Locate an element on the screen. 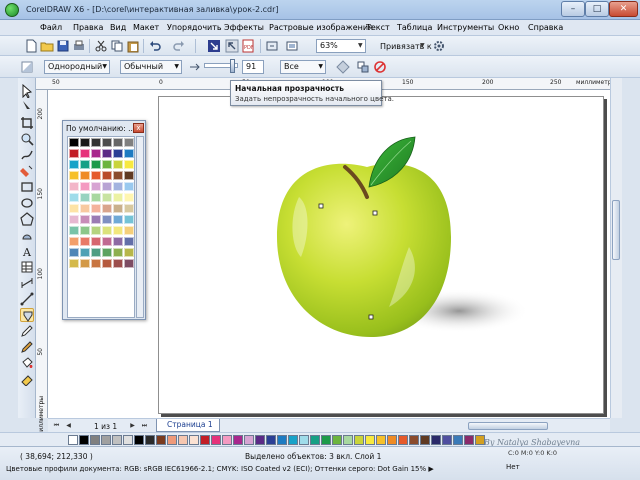 This screenshot has width=640, height=480. cut-icon is located at coordinates (101, 46).